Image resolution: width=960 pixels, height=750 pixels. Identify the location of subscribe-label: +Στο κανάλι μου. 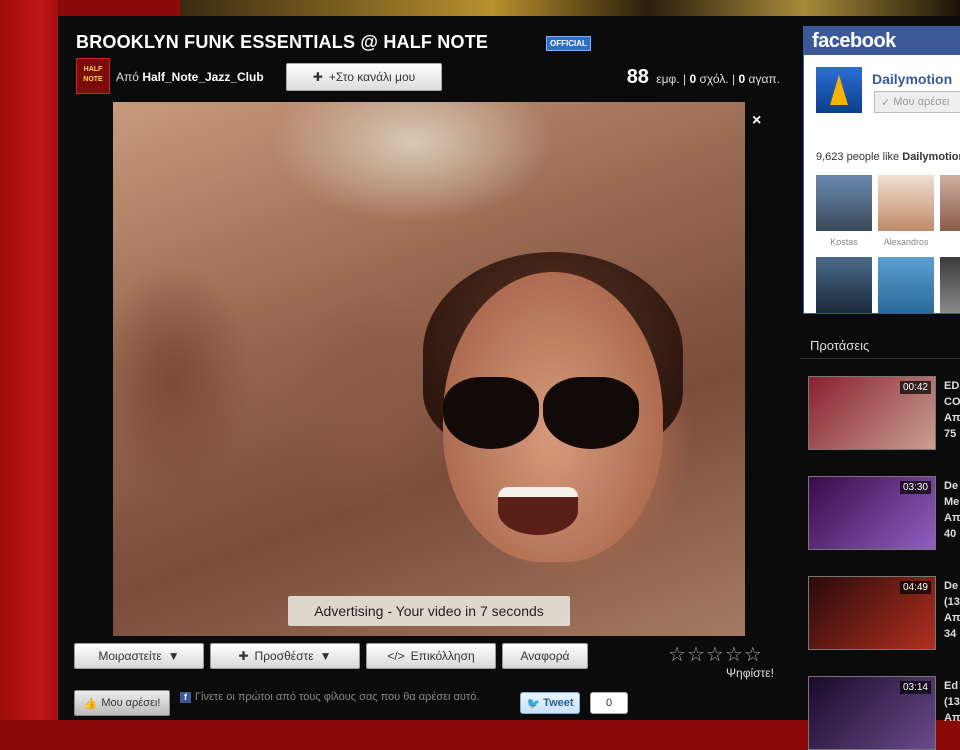
(372, 77).